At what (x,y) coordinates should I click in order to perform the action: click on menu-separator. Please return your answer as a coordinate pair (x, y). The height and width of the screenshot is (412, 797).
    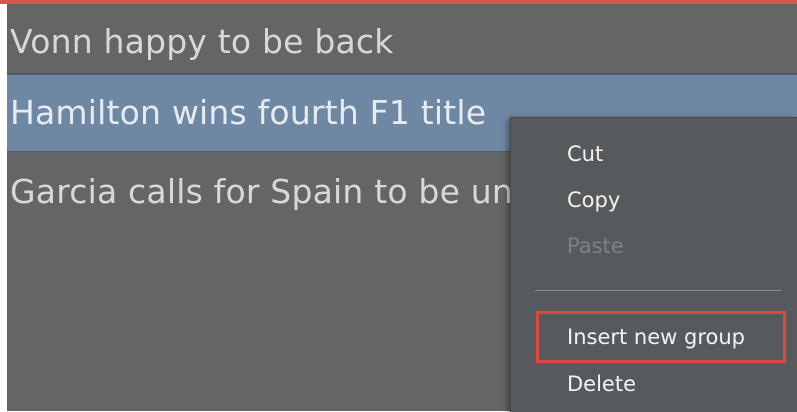
    Looking at the image, I should click on (658, 290).